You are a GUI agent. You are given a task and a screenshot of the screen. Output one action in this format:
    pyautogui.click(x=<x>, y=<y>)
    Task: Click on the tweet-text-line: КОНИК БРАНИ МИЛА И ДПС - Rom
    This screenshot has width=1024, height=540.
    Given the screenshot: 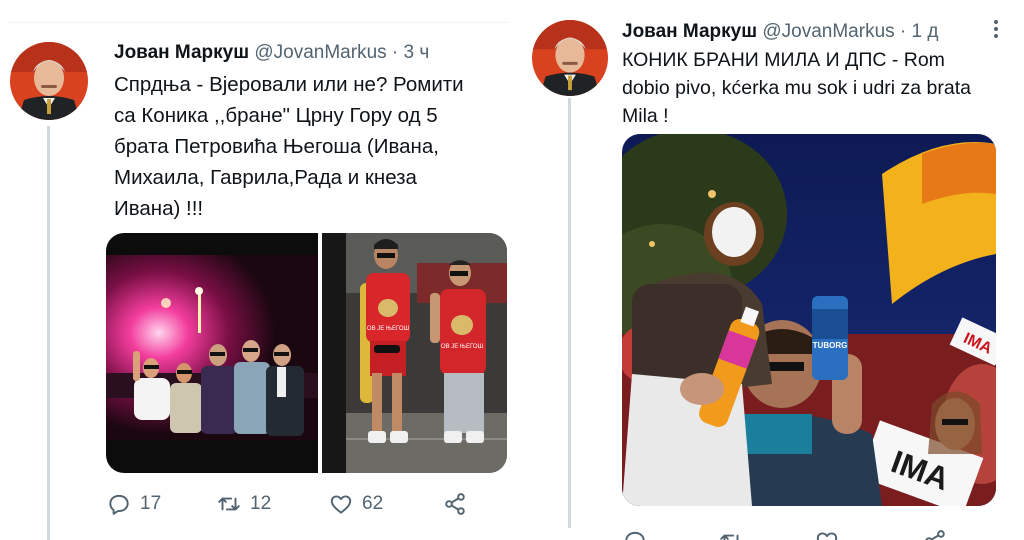 What is the action you would take?
    pyautogui.click(x=783, y=60)
    